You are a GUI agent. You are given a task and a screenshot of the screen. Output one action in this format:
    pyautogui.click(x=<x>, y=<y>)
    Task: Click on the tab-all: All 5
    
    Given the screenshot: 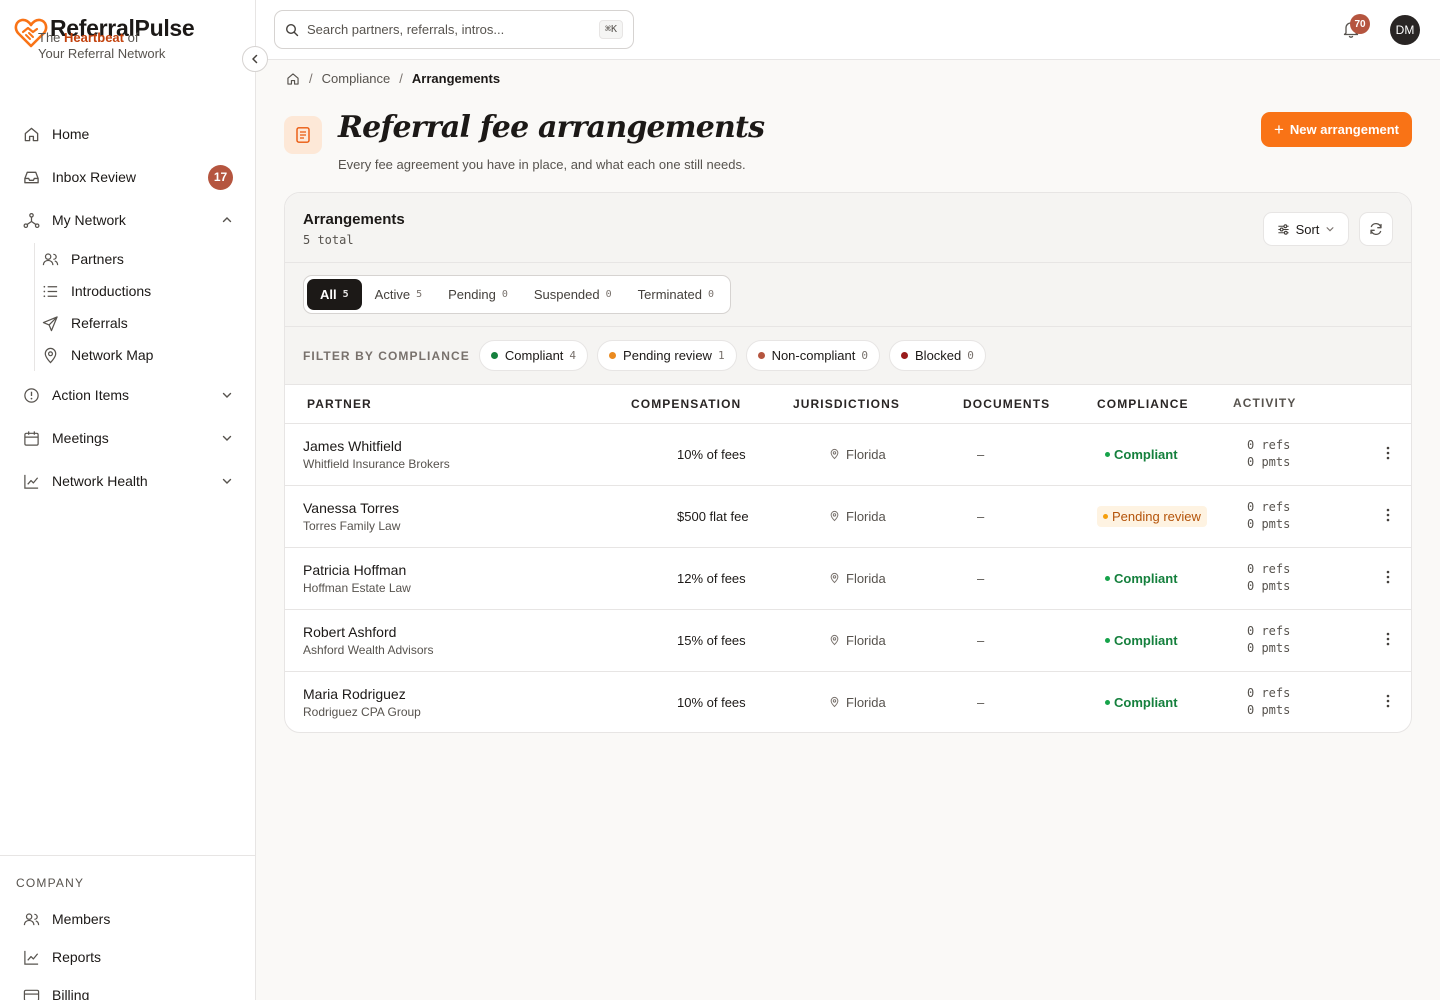 What is the action you would take?
    pyautogui.click(x=334, y=294)
    